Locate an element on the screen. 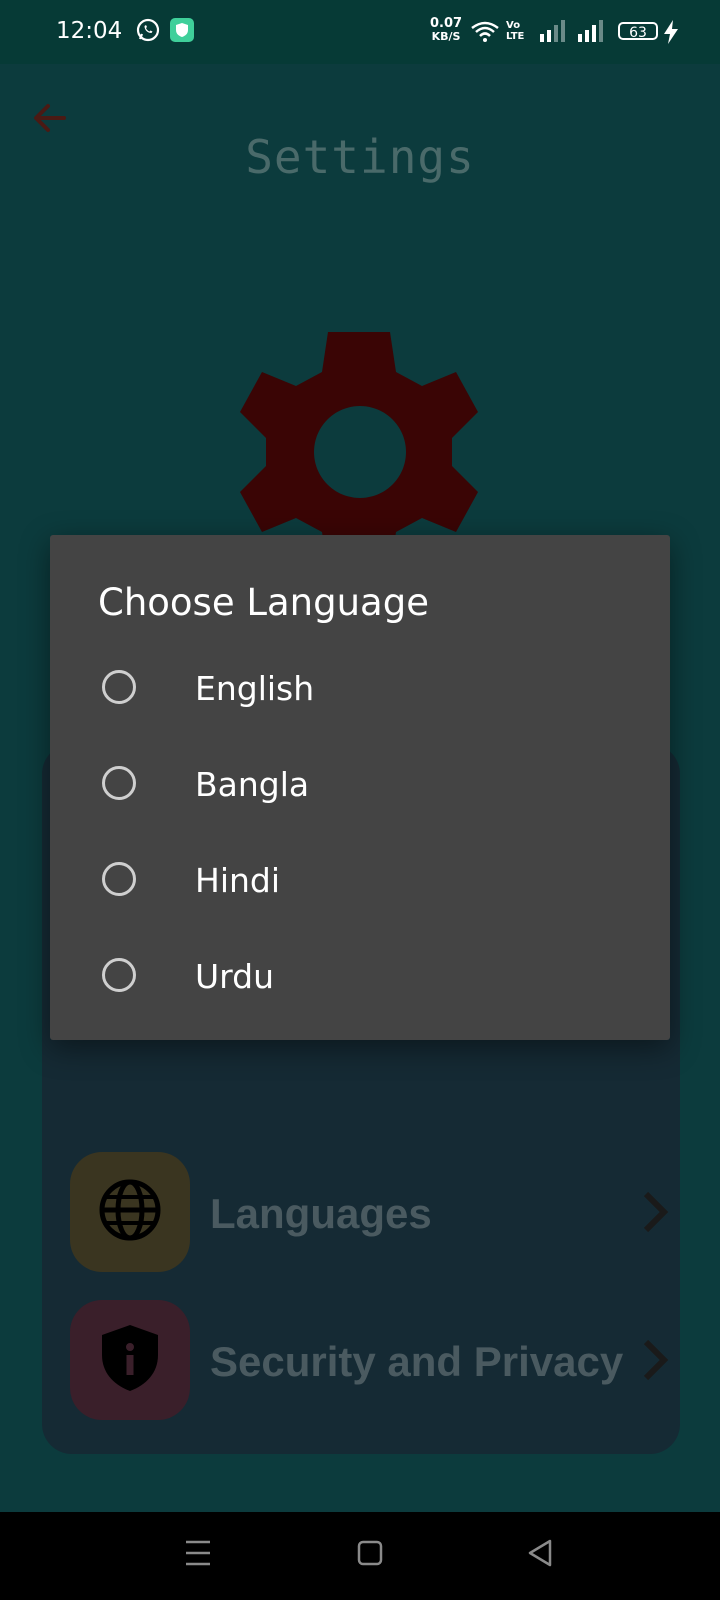  dialog-title: Choose Language is located at coordinates (263, 602).